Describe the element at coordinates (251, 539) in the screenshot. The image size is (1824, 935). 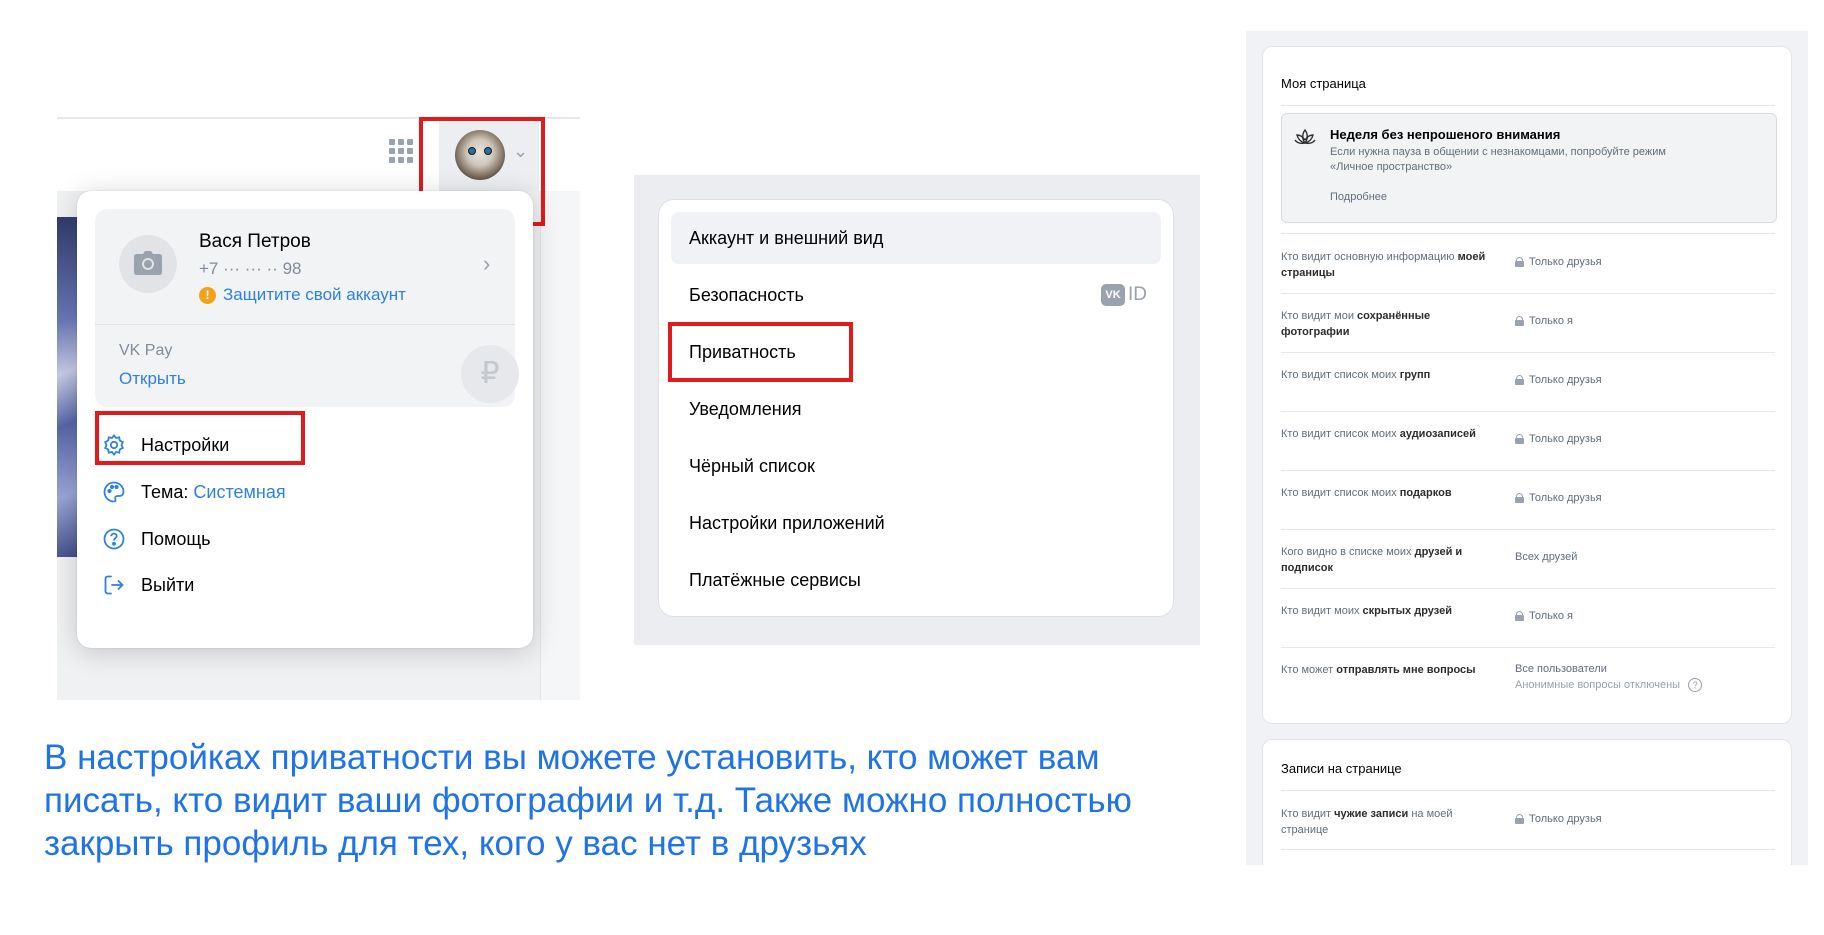
I see `menu-item-help: Помощь` at that location.